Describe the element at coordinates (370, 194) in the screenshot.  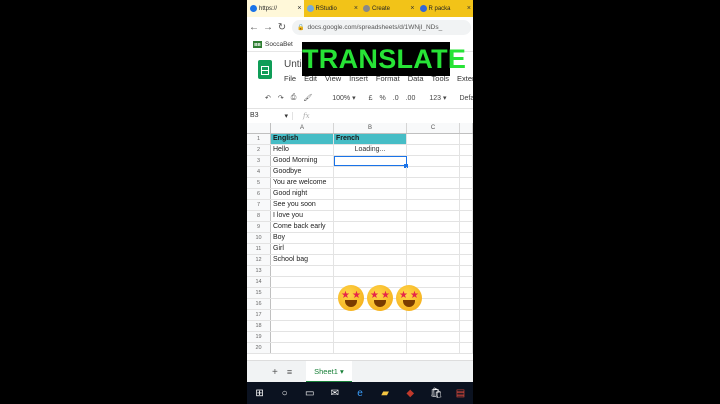
I see `cell-b6` at that location.